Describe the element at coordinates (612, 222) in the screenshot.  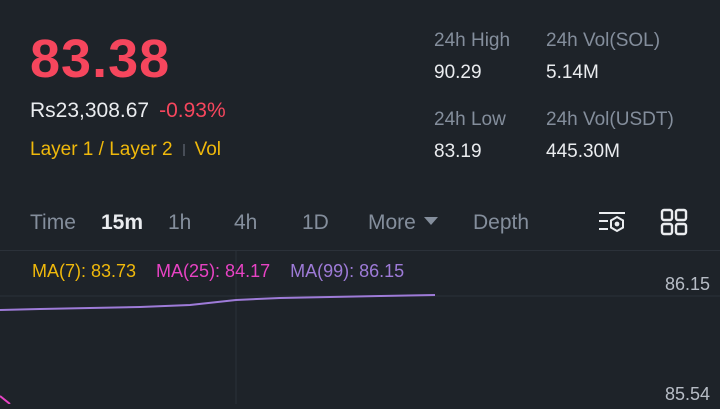
I see `chart-settings-icon` at that location.